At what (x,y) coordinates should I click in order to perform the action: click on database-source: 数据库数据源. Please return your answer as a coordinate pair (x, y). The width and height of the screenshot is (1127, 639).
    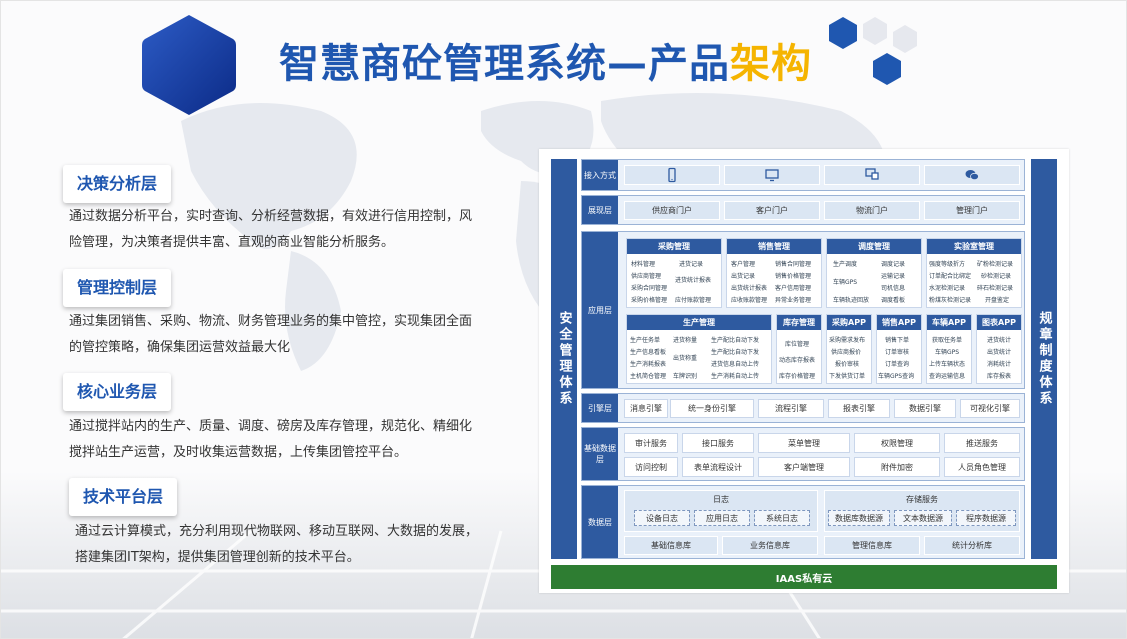
    Looking at the image, I should click on (859, 518).